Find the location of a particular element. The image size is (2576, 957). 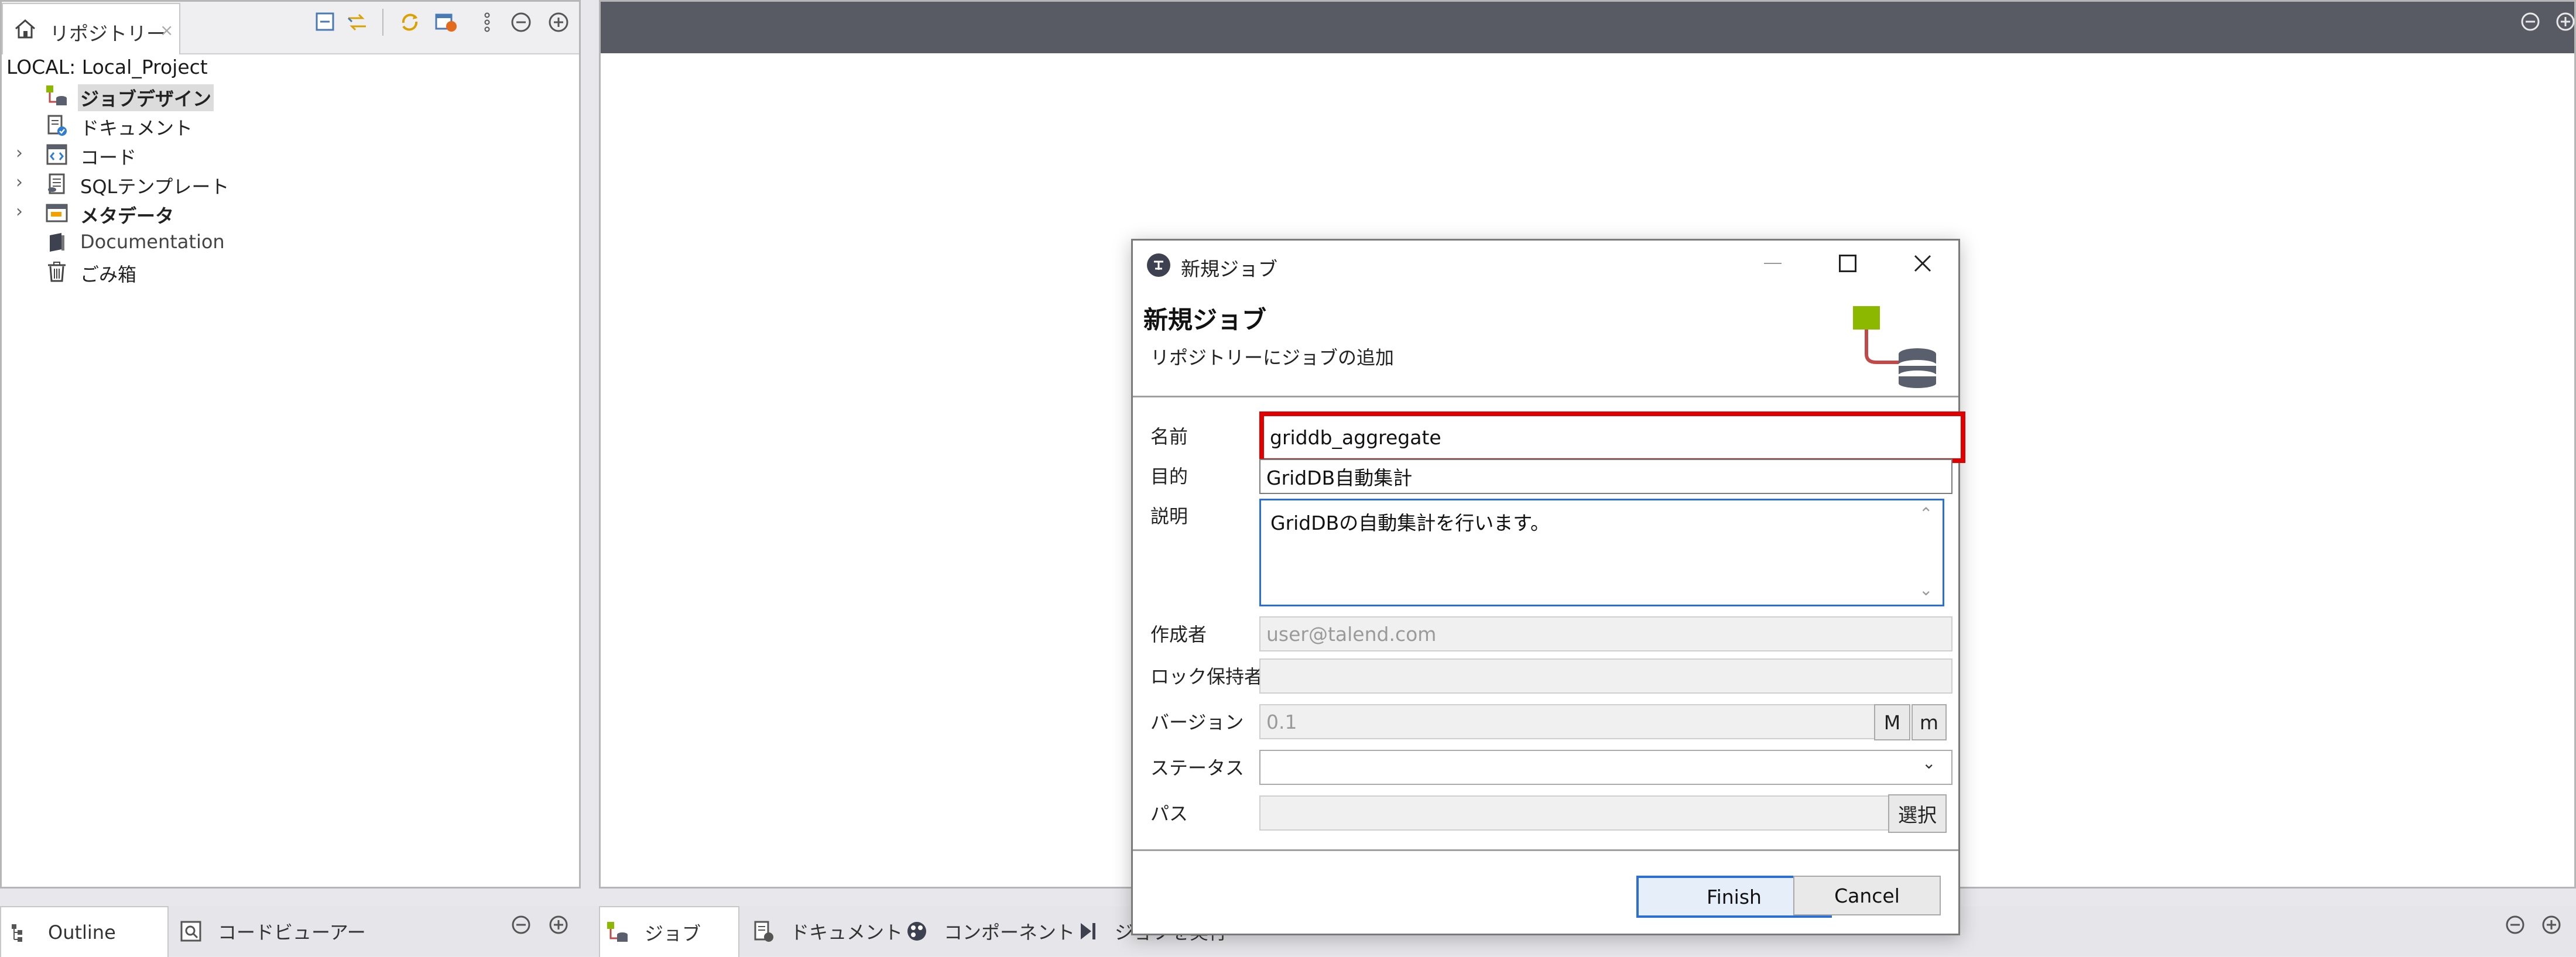

locker-label: ロック保持者 is located at coordinates (1206, 677).